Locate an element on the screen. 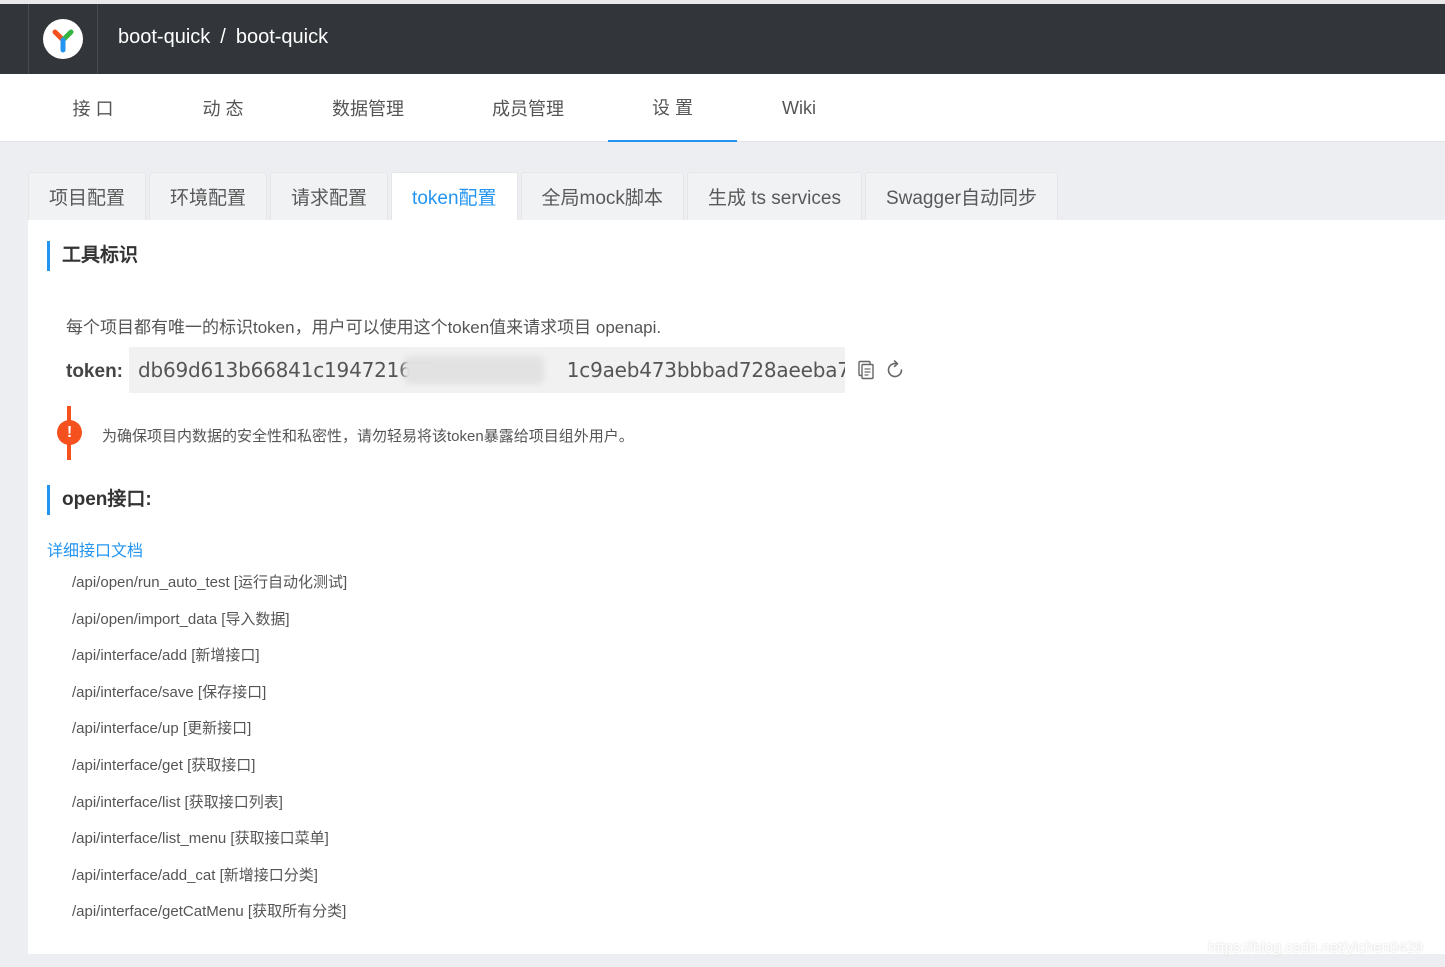  breadcrumb-group: boot-quick is located at coordinates (164, 37).